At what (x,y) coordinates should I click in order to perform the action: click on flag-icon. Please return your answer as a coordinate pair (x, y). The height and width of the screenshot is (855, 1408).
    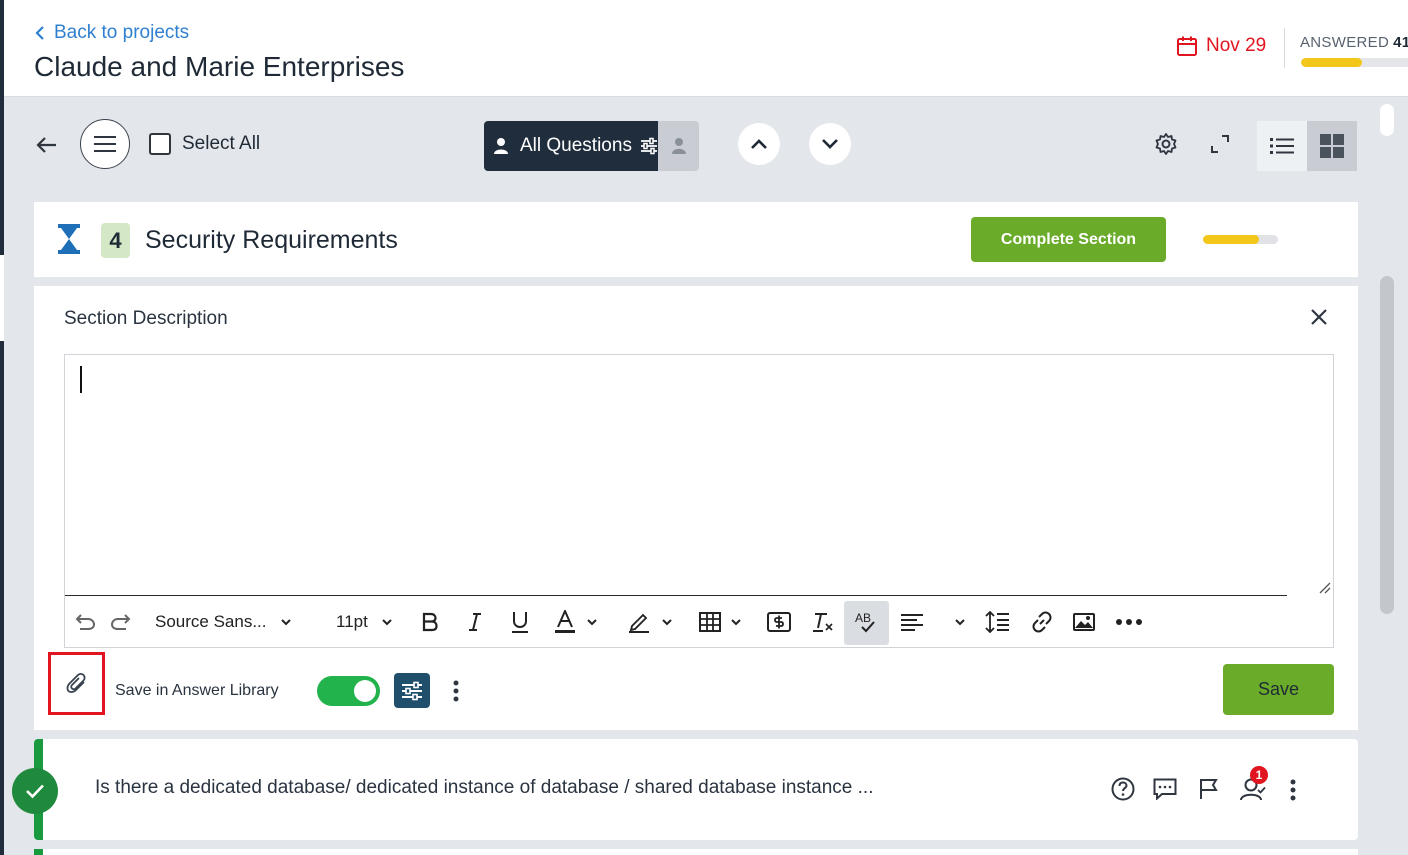
    Looking at the image, I should click on (1209, 789).